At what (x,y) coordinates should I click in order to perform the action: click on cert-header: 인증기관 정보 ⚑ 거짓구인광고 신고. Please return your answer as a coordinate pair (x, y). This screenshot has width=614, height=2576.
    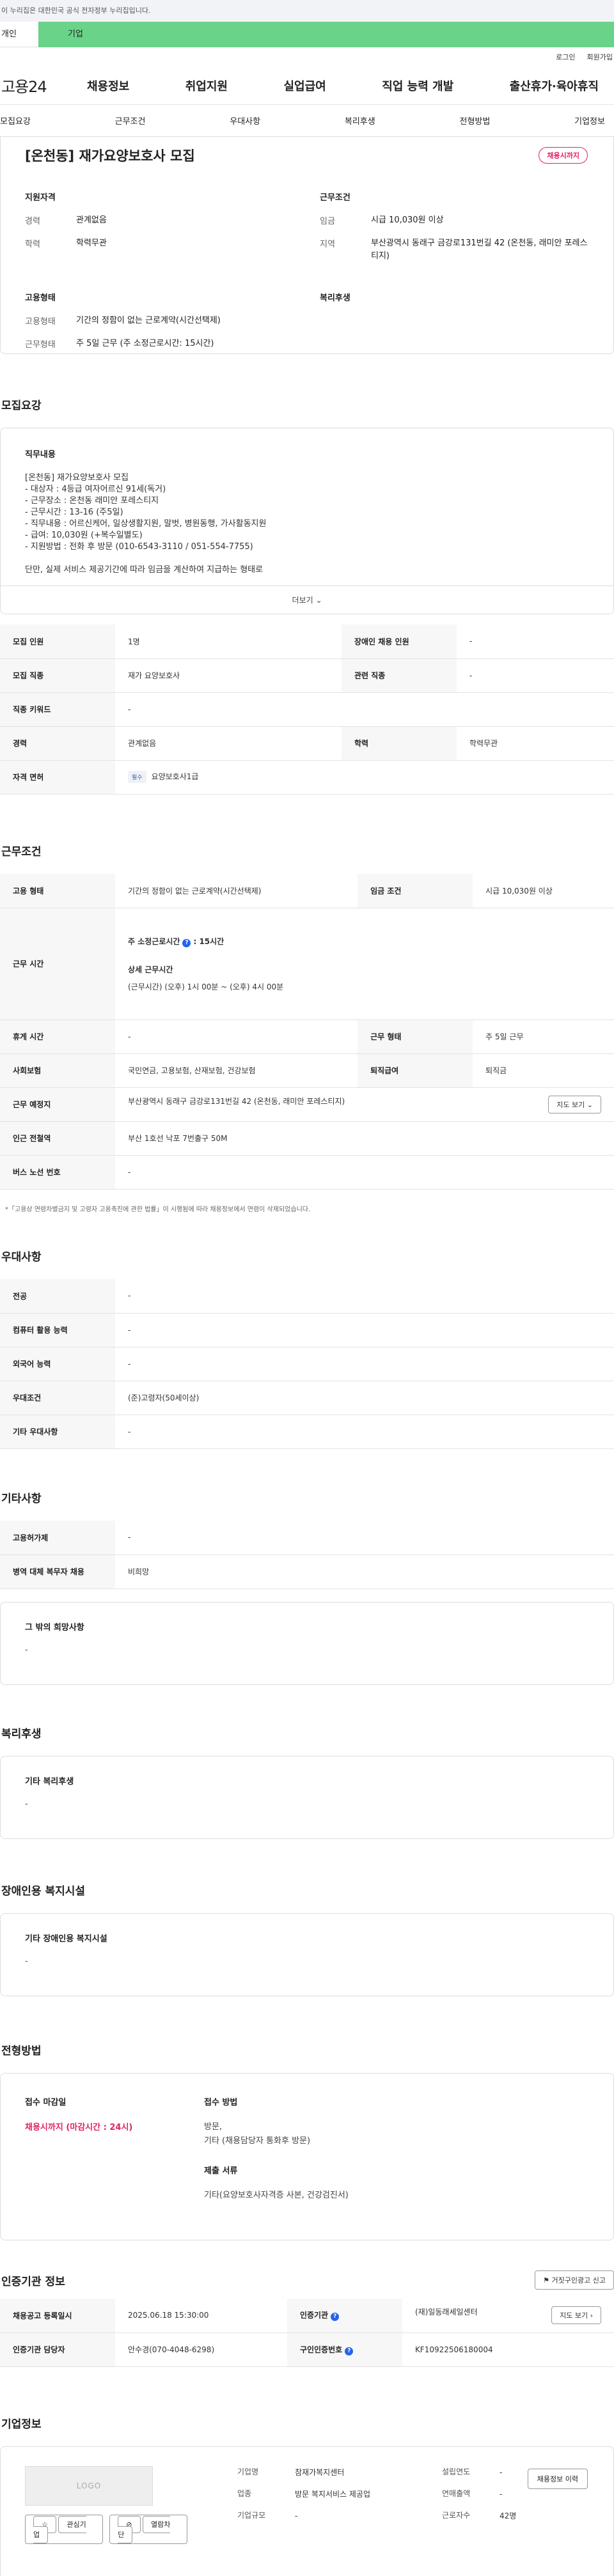
    Looking at the image, I should click on (307, 2280).